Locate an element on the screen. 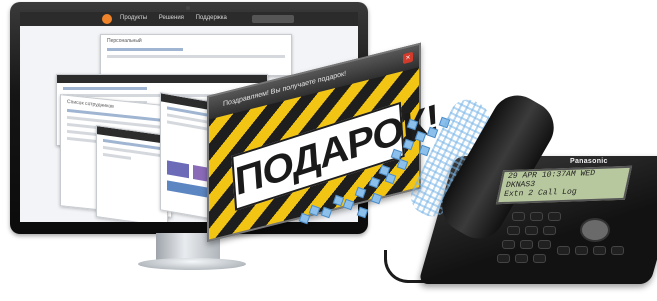 Image resolution: width=657 pixels, height=301 pixels. web-page-back: Персональный is located at coordinates (196, 55).